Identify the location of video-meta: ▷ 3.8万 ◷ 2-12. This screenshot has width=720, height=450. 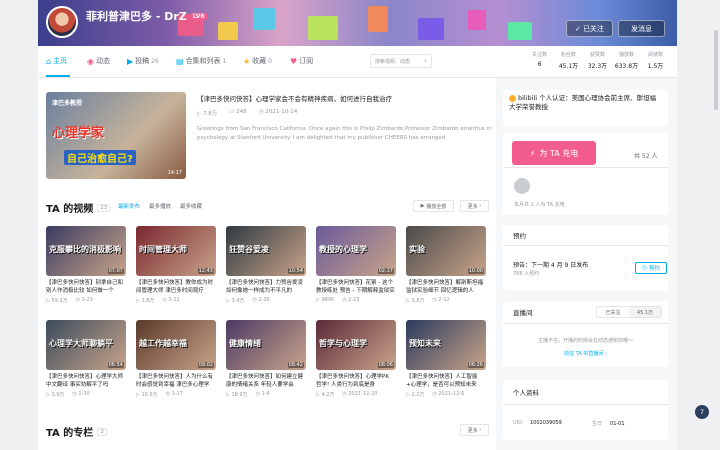
(428, 300).